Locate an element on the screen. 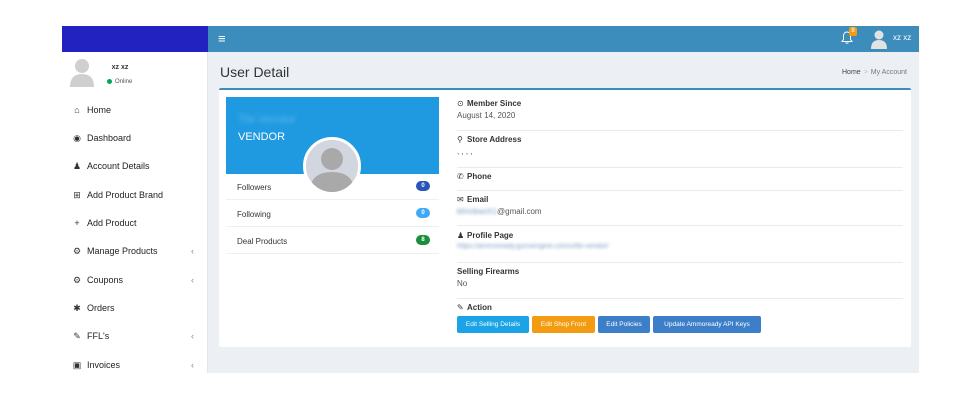  home-icon: ⌂ is located at coordinates (77, 110).